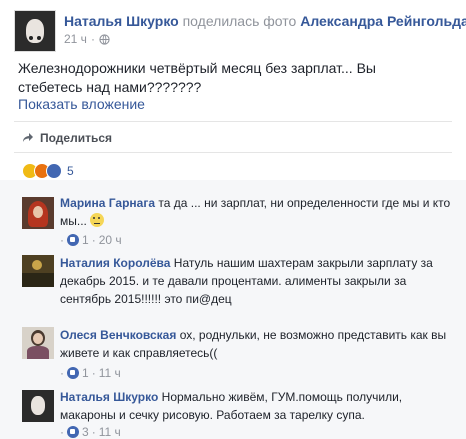 The height and width of the screenshot is (439, 466). I want to click on reaction-count: 5, so click(70, 171).